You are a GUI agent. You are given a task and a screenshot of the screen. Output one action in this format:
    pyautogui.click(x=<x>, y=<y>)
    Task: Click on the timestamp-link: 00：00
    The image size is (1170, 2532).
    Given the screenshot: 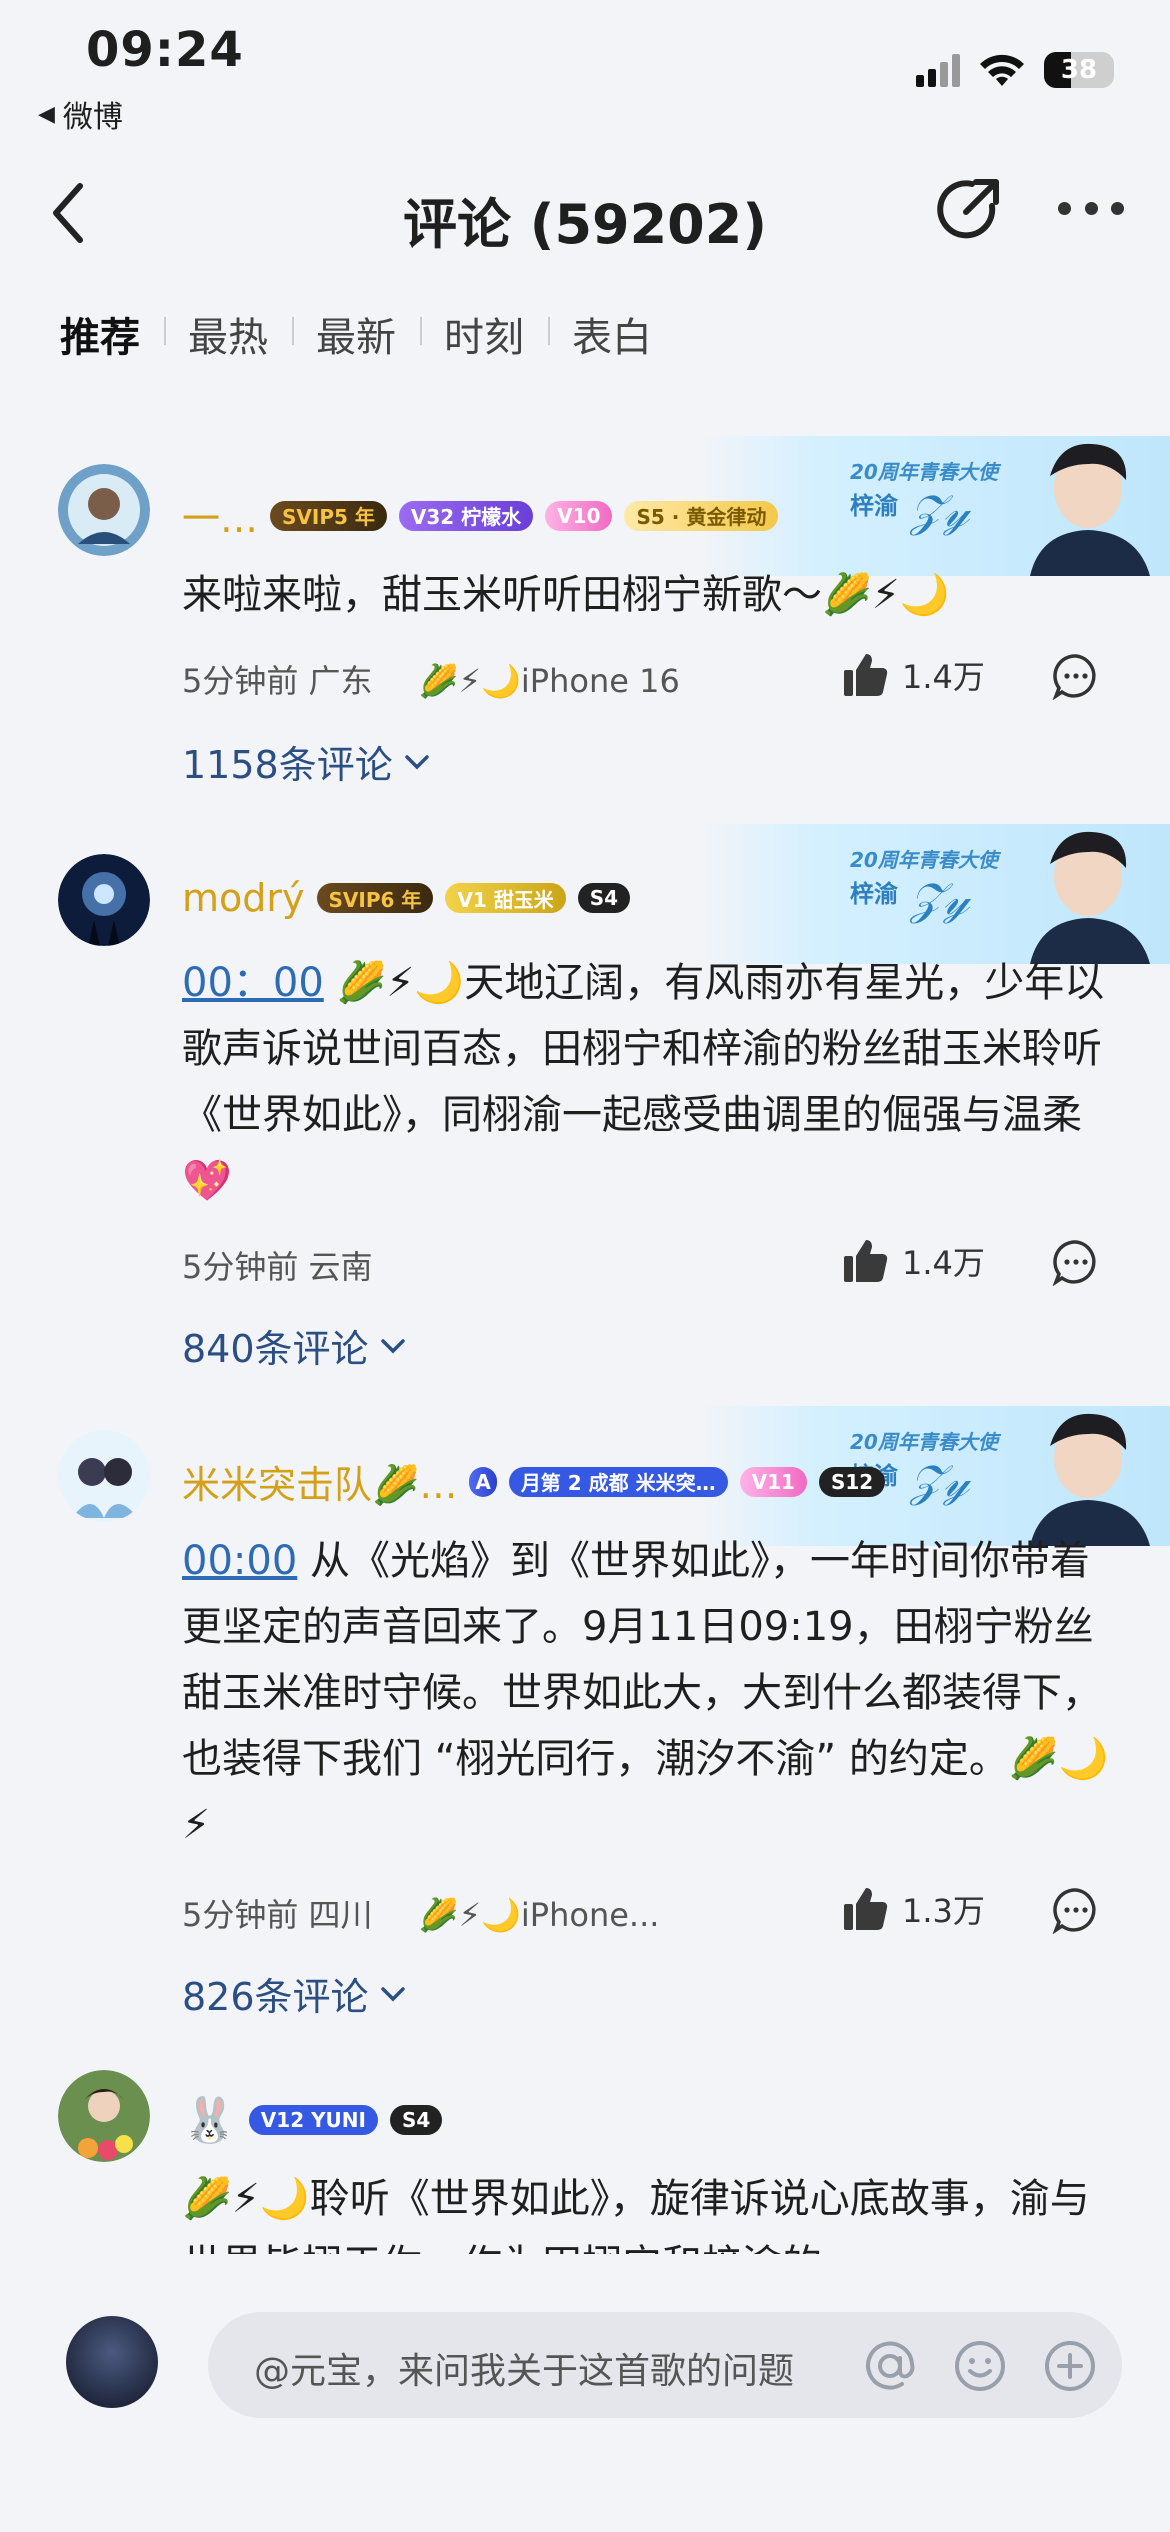 What is the action you would take?
    pyautogui.click(x=253, y=983)
    